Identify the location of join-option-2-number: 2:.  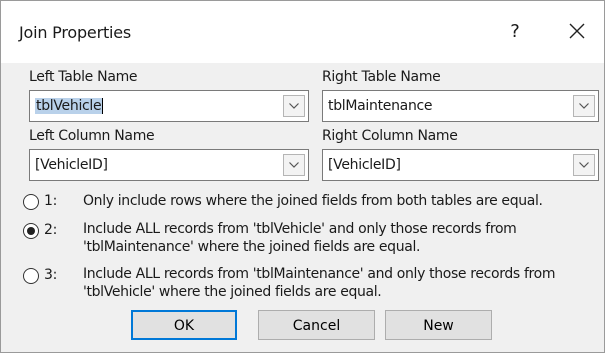
(51, 230).